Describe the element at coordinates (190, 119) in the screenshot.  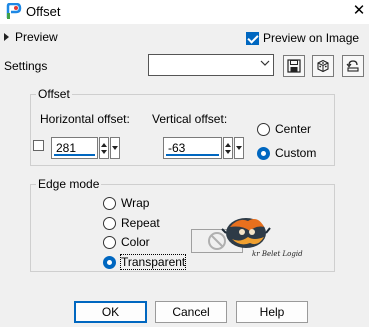
I see `vertical-offset-label: Vertical offset:` at that location.